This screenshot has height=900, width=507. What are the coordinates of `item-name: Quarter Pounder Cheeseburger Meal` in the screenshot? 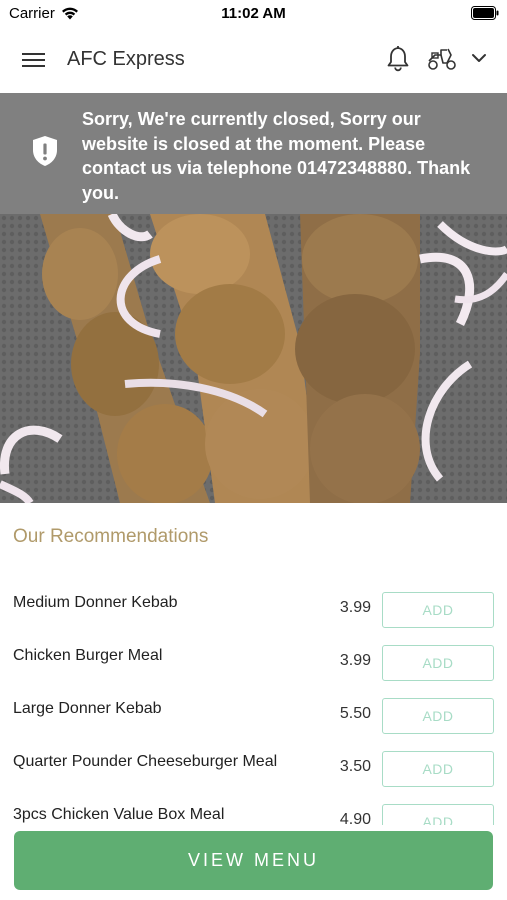 It's located at (145, 761).